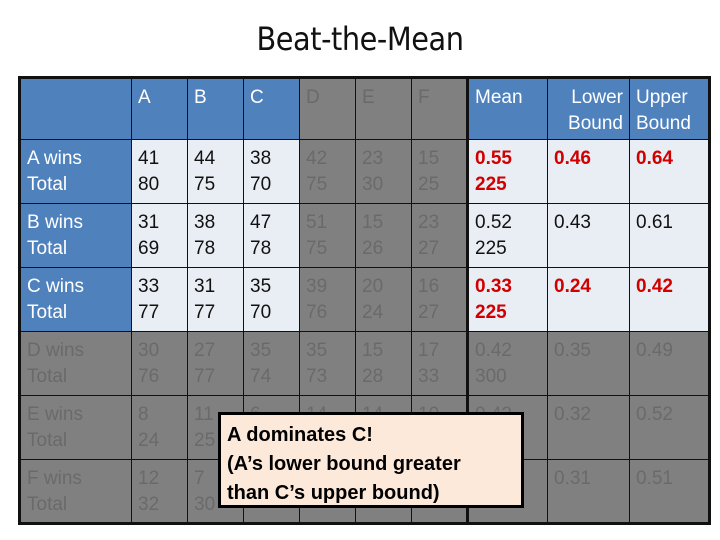 The width and height of the screenshot is (720, 540). What do you see at coordinates (55, 222) in the screenshot?
I see `cell-text: B wins` at bounding box center [55, 222].